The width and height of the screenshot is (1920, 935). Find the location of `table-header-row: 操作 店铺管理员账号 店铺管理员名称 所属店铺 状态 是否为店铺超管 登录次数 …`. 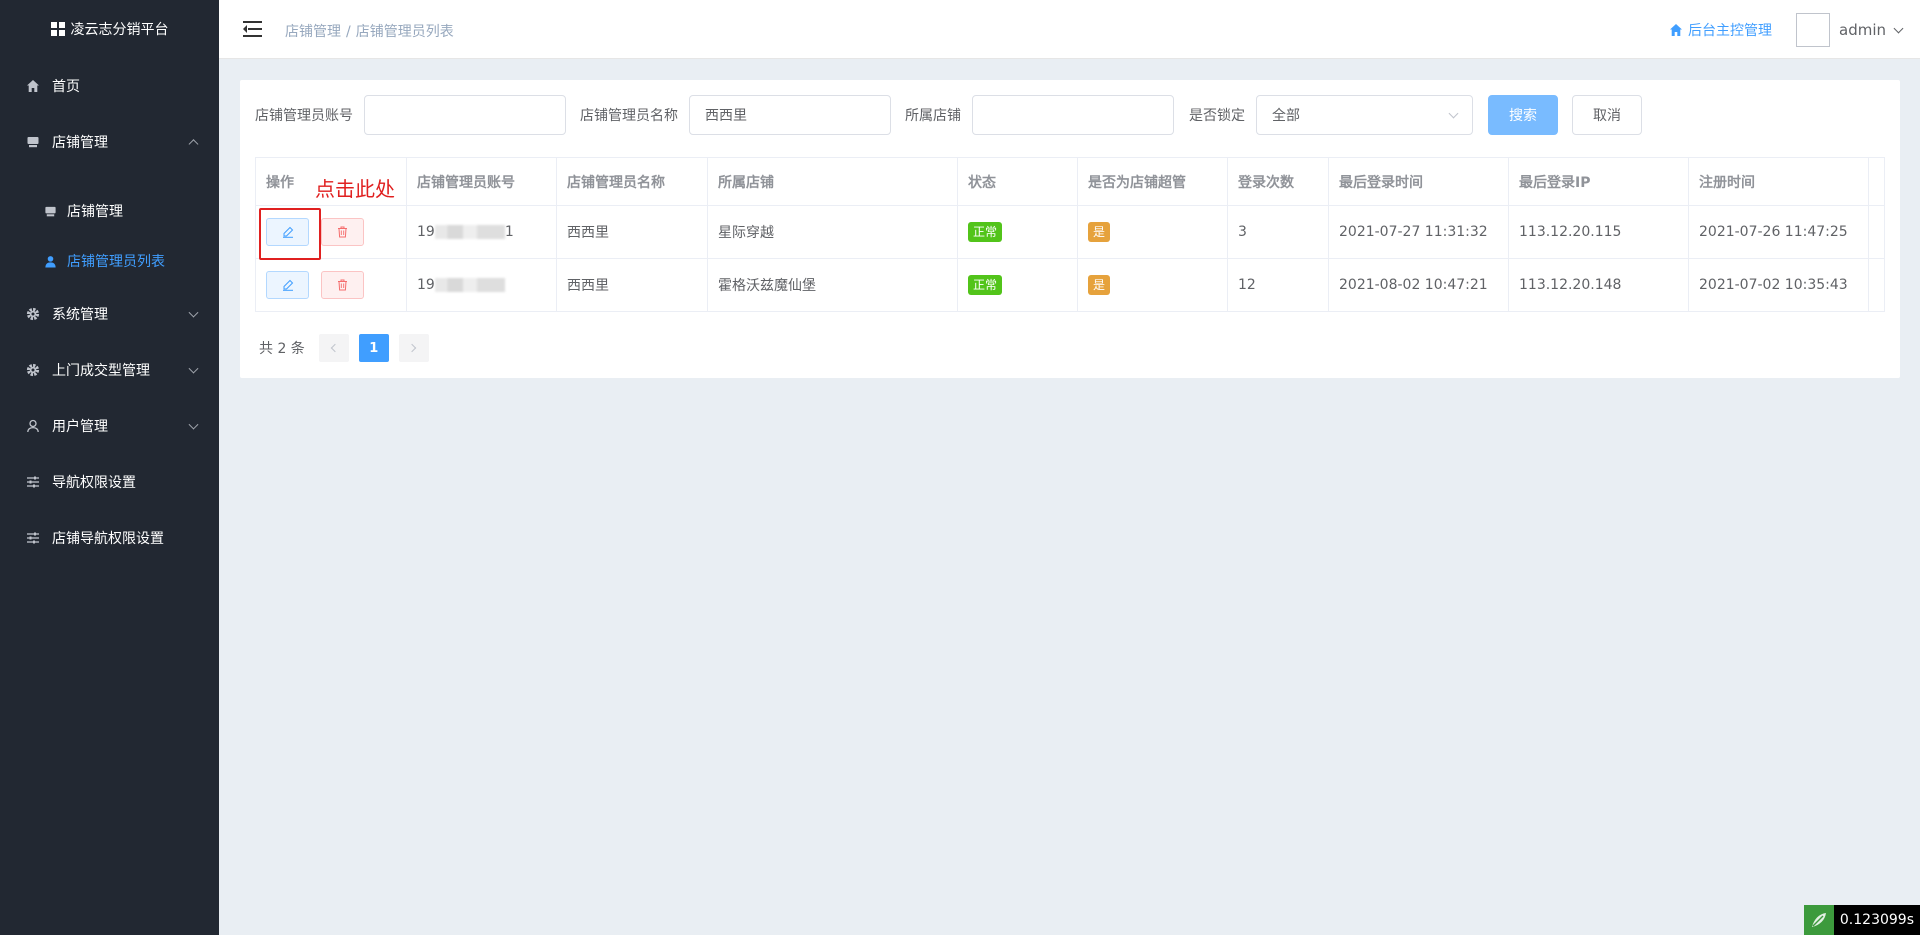

table-header-row: 操作 店铺管理员账号 店铺管理员名称 所属店铺 状态 是否为店铺超管 登录次数 … is located at coordinates (1070, 181).